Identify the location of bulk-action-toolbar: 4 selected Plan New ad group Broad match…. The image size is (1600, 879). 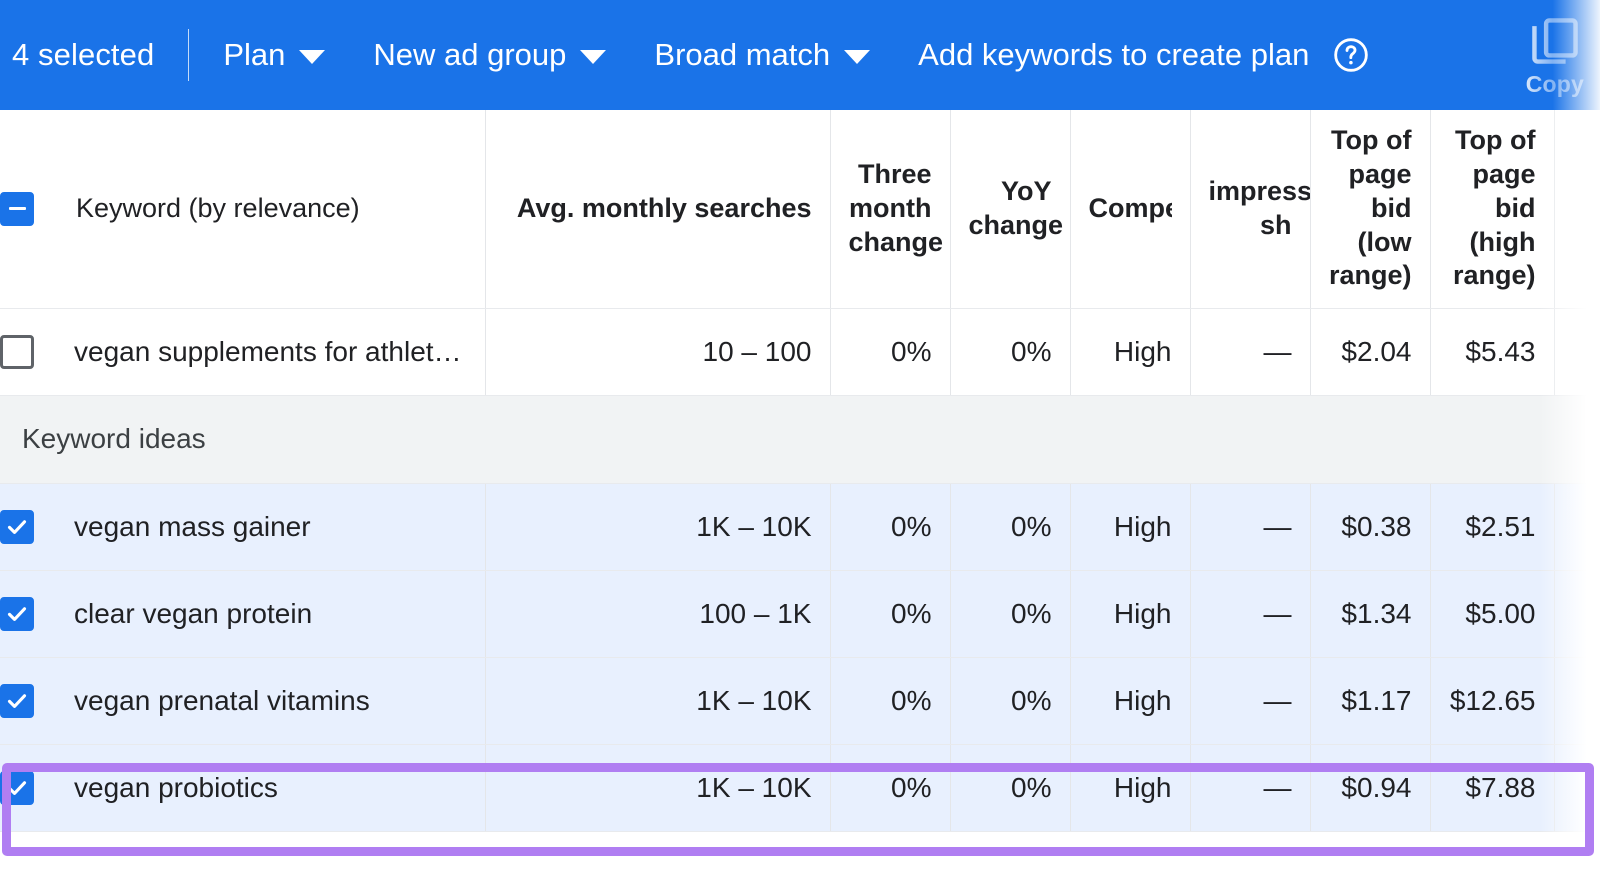
(800, 55).